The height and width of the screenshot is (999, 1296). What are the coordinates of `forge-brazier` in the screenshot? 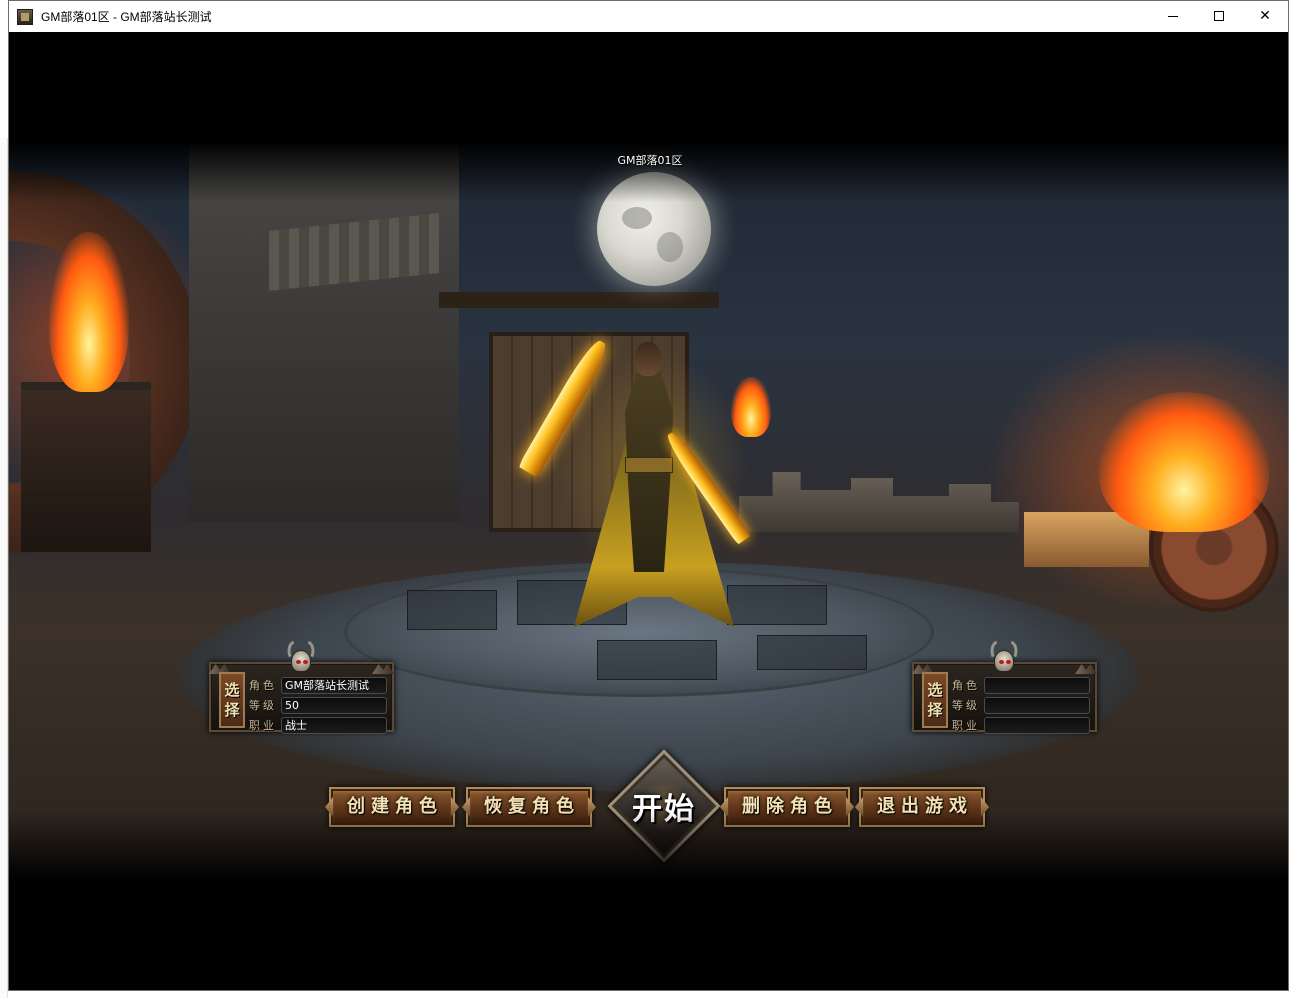 It's located at (86, 467).